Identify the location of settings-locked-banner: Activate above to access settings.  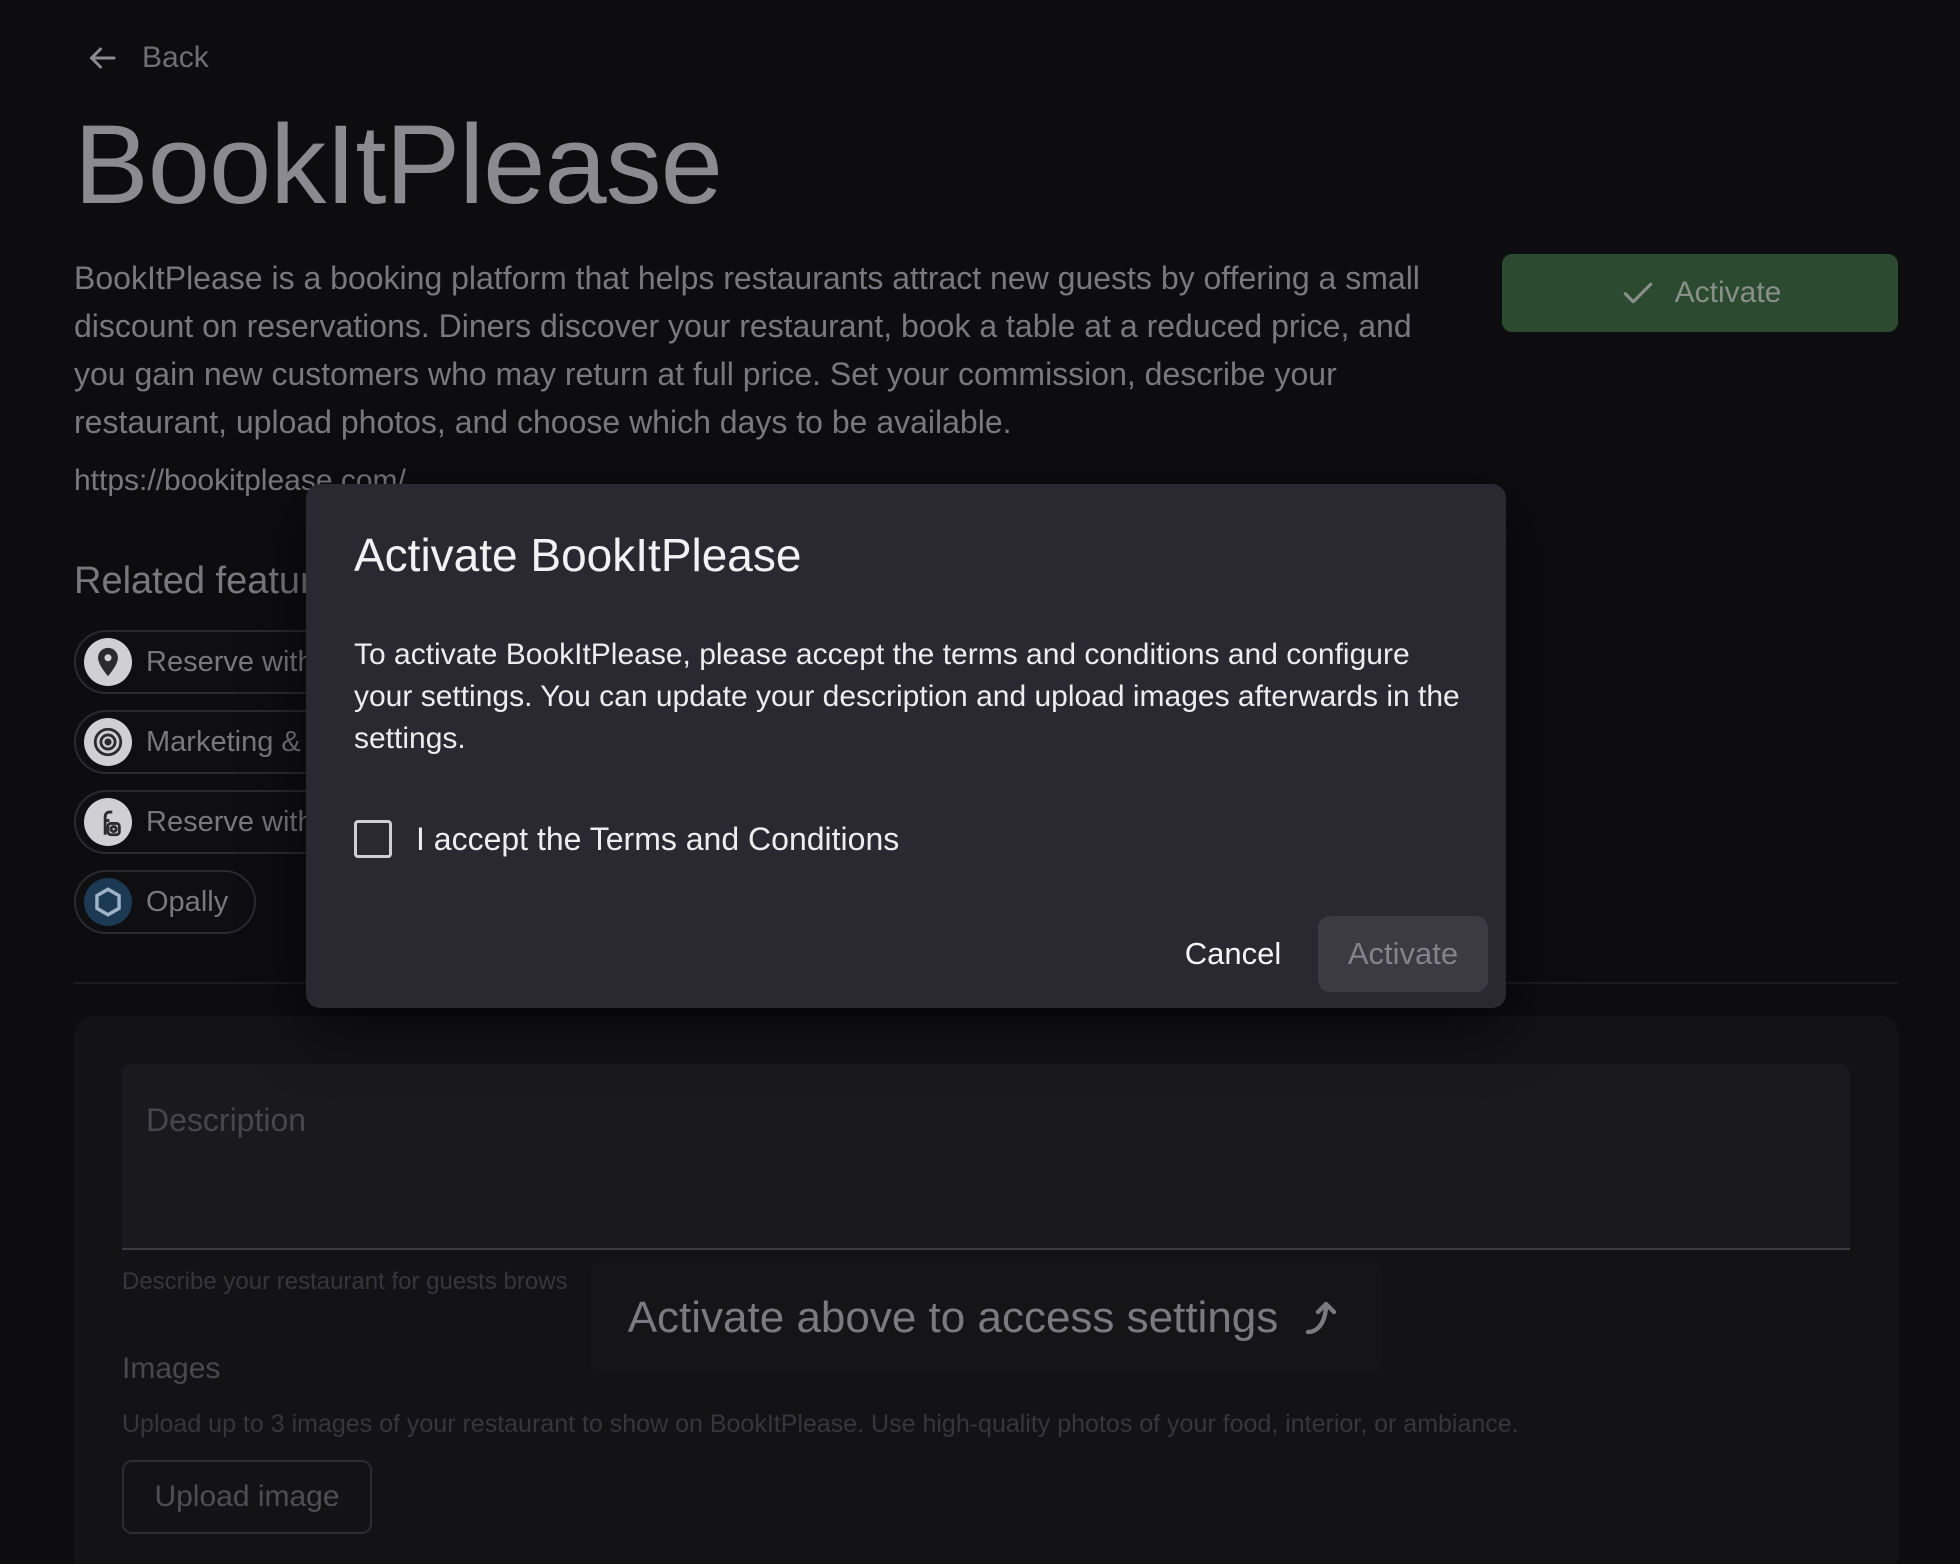
(986, 1318).